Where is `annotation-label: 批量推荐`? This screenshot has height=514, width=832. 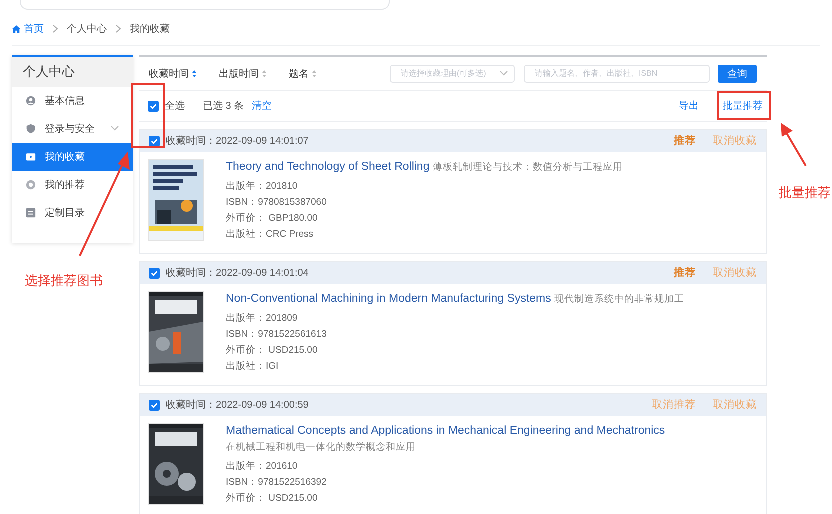
annotation-label: 批量推荐 is located at coordinates (805, 193).